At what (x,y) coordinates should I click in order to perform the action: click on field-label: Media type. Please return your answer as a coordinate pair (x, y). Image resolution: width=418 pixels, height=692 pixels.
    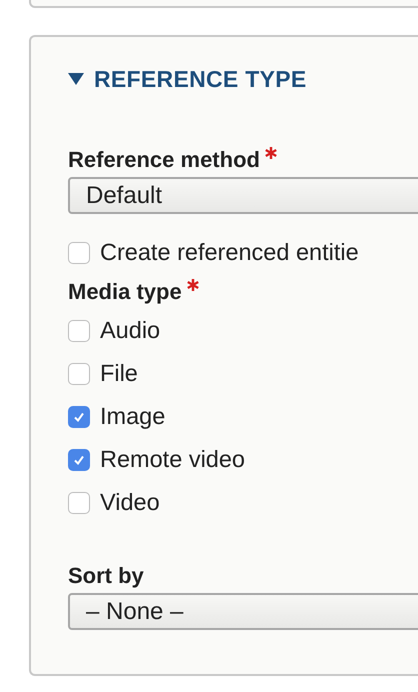
    Looking at the image, I should click on (125, 292).